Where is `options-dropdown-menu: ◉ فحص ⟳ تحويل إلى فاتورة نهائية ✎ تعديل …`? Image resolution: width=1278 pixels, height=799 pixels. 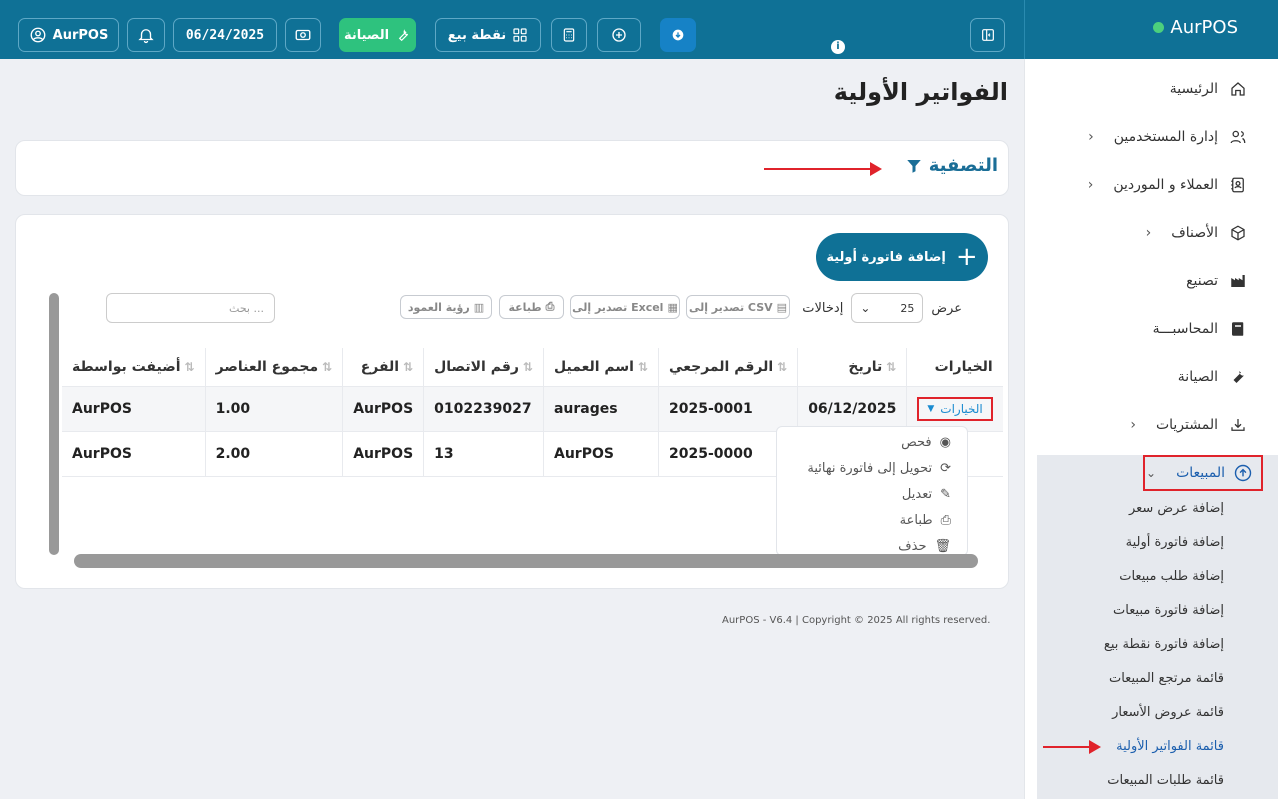
options-dropdown-menu: ◉ فحص ⟳ تحويل إلى فاتورة نهائية ✎ تعديل … is located at coordinates (872, 491).